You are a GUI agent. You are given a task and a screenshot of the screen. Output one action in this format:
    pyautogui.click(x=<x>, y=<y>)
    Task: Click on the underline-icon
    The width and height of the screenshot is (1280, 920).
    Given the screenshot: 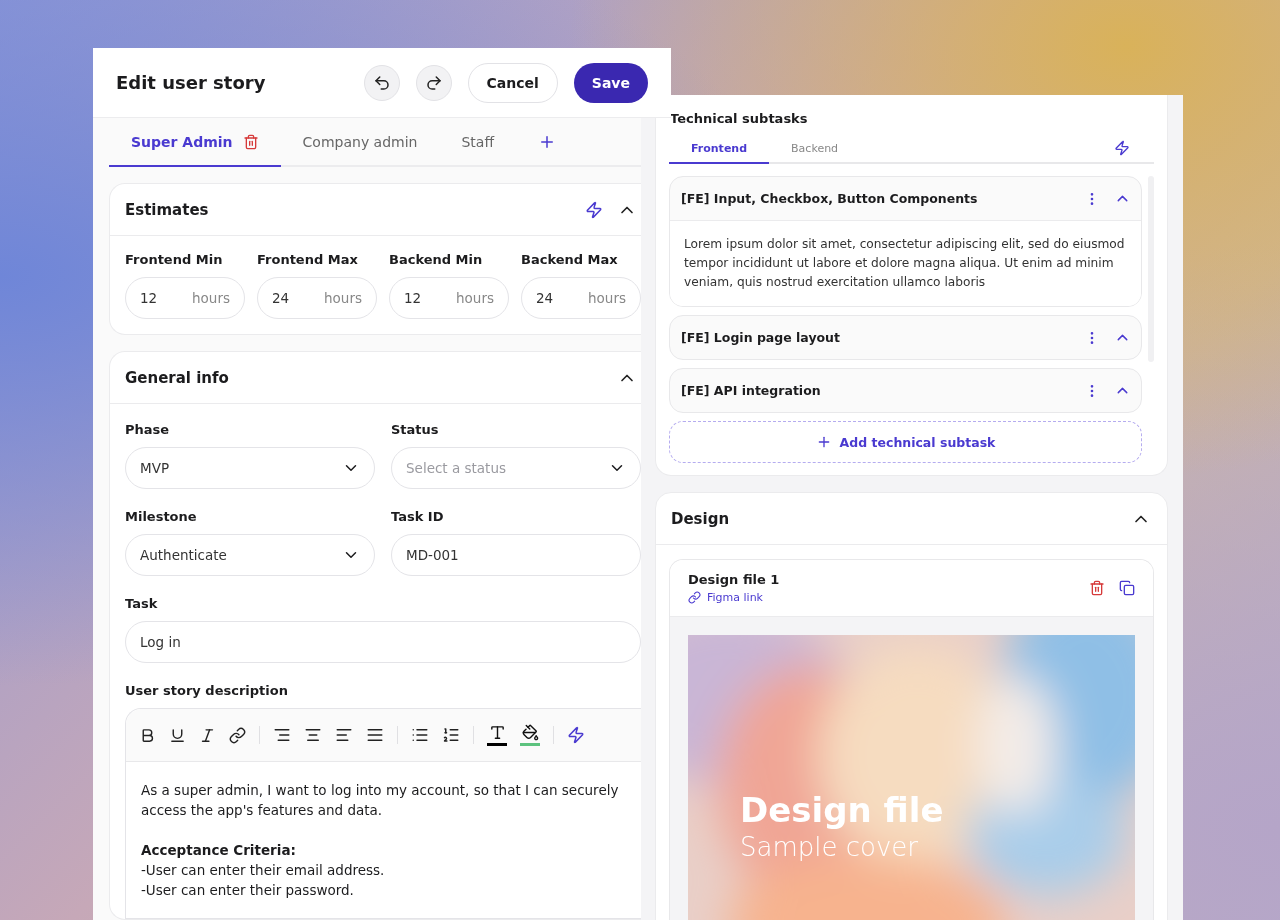 What is the action you would take?
    pyautogui.click(x=177, y=735)
    